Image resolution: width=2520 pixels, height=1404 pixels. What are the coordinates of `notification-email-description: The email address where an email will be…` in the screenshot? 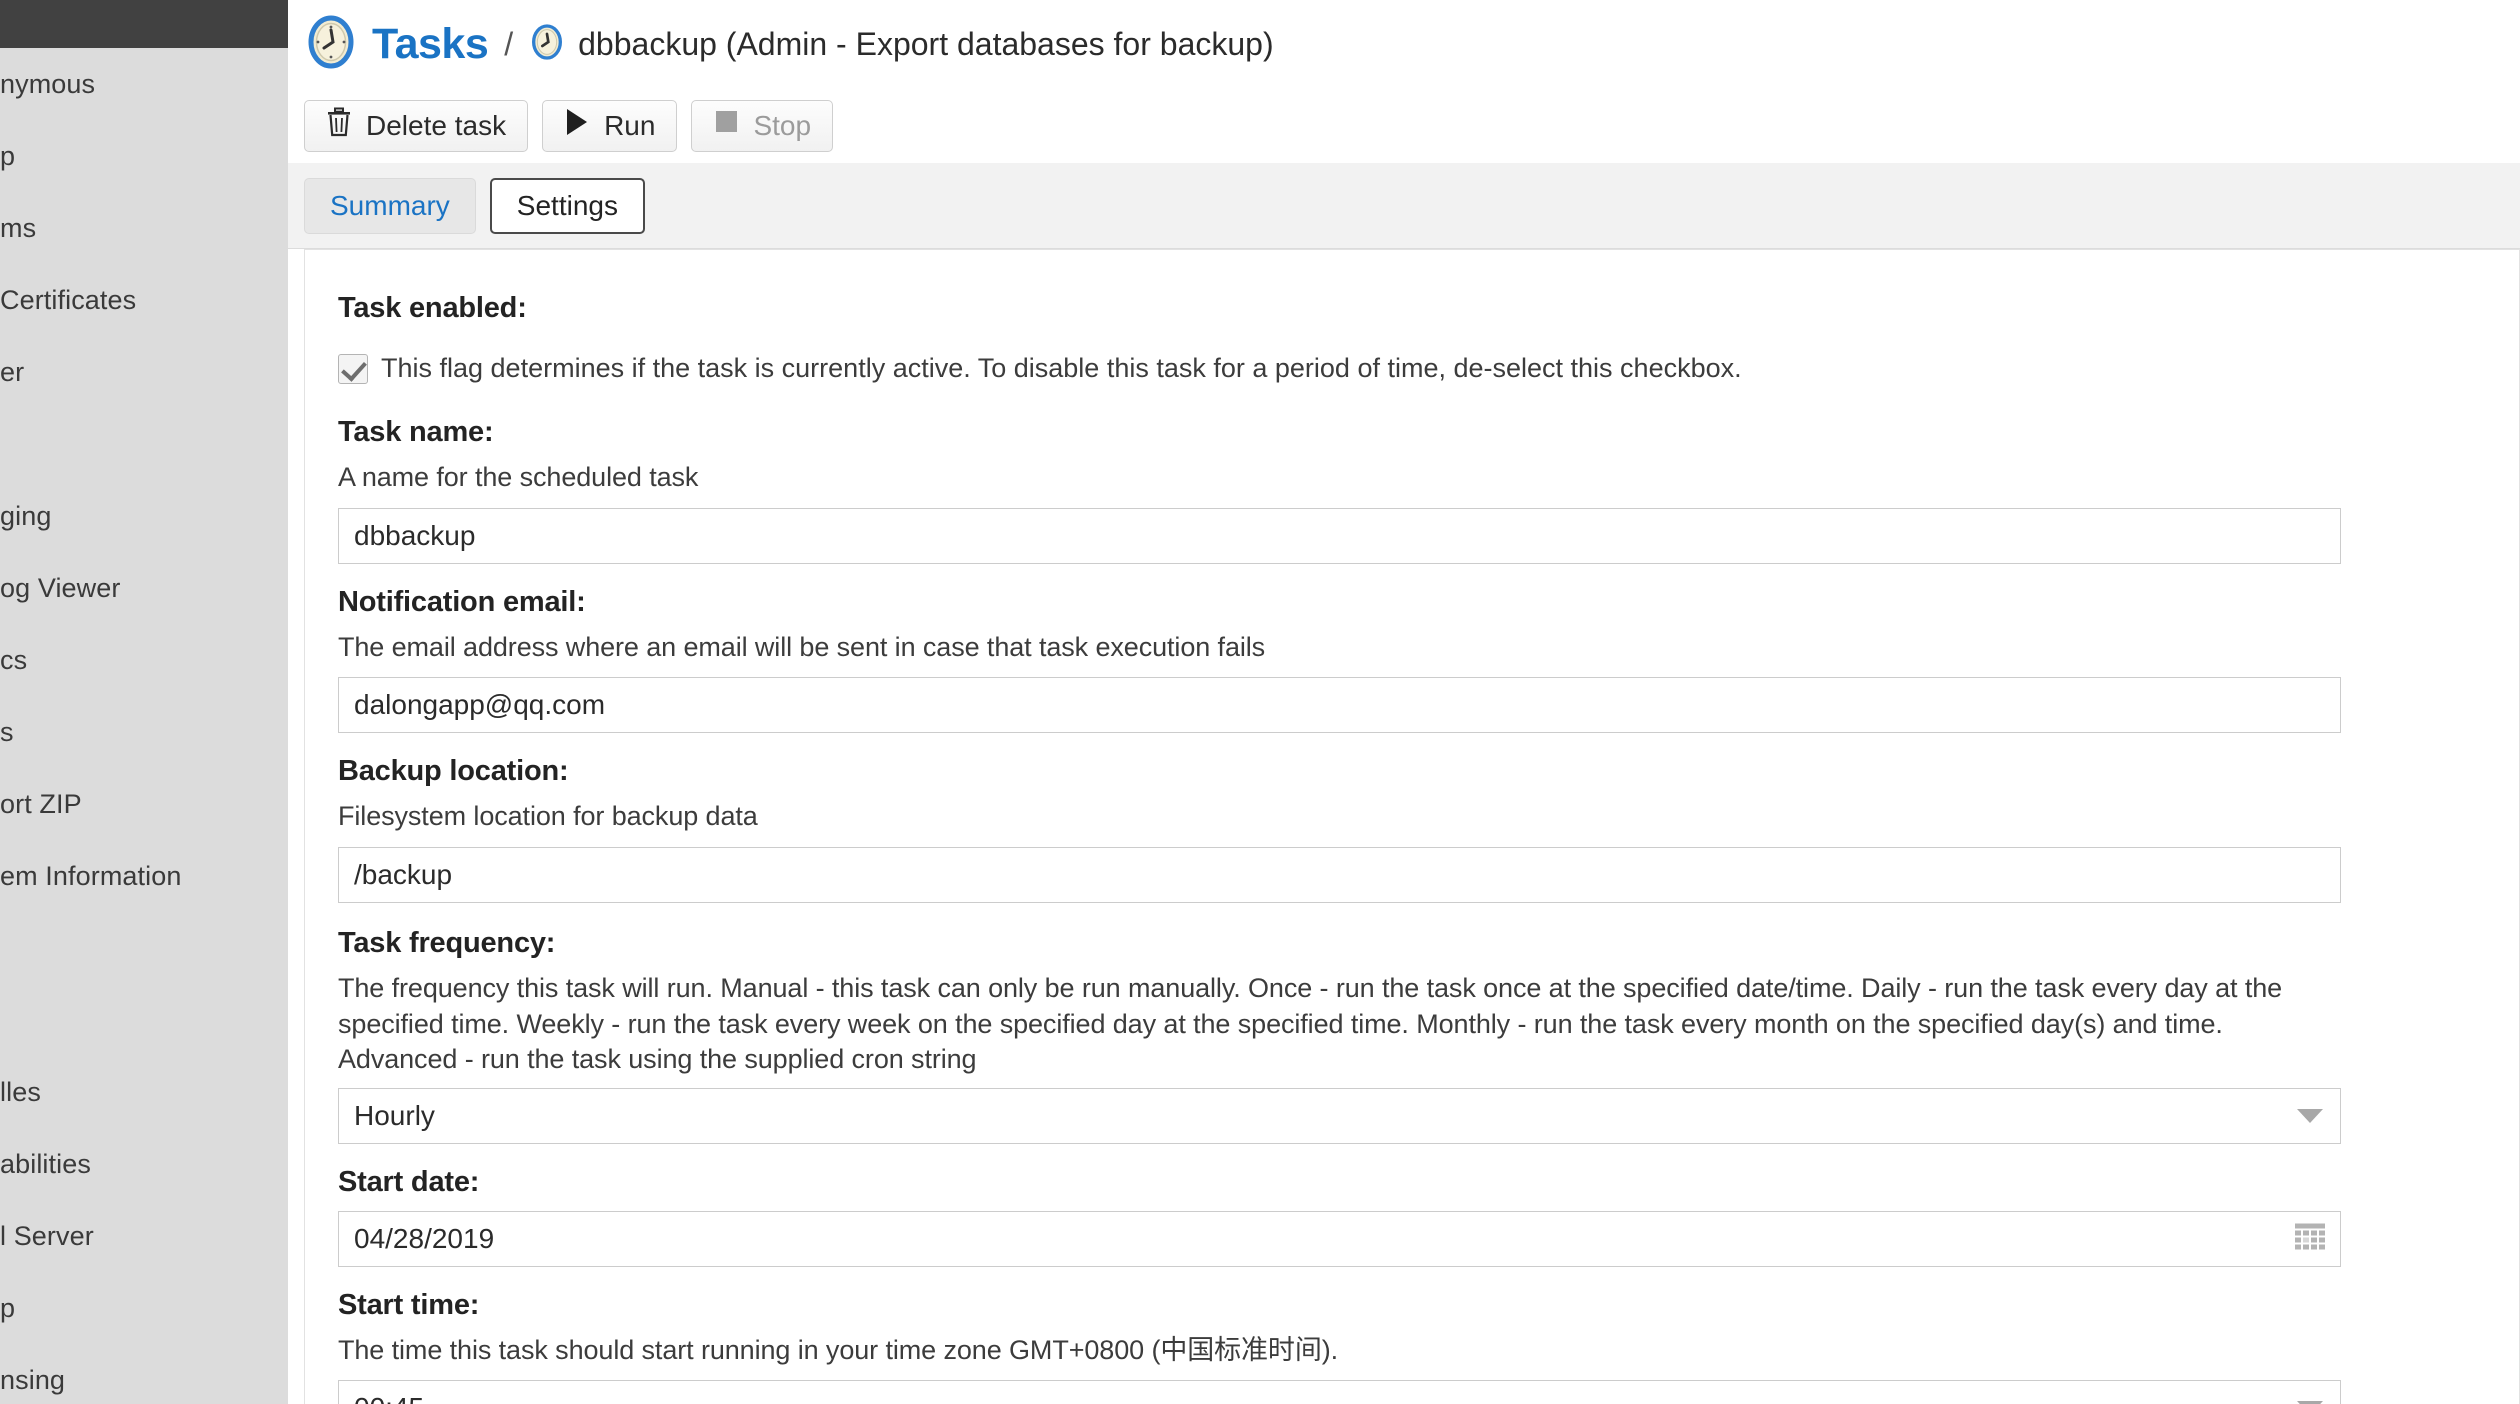 It's located at (802, 646).